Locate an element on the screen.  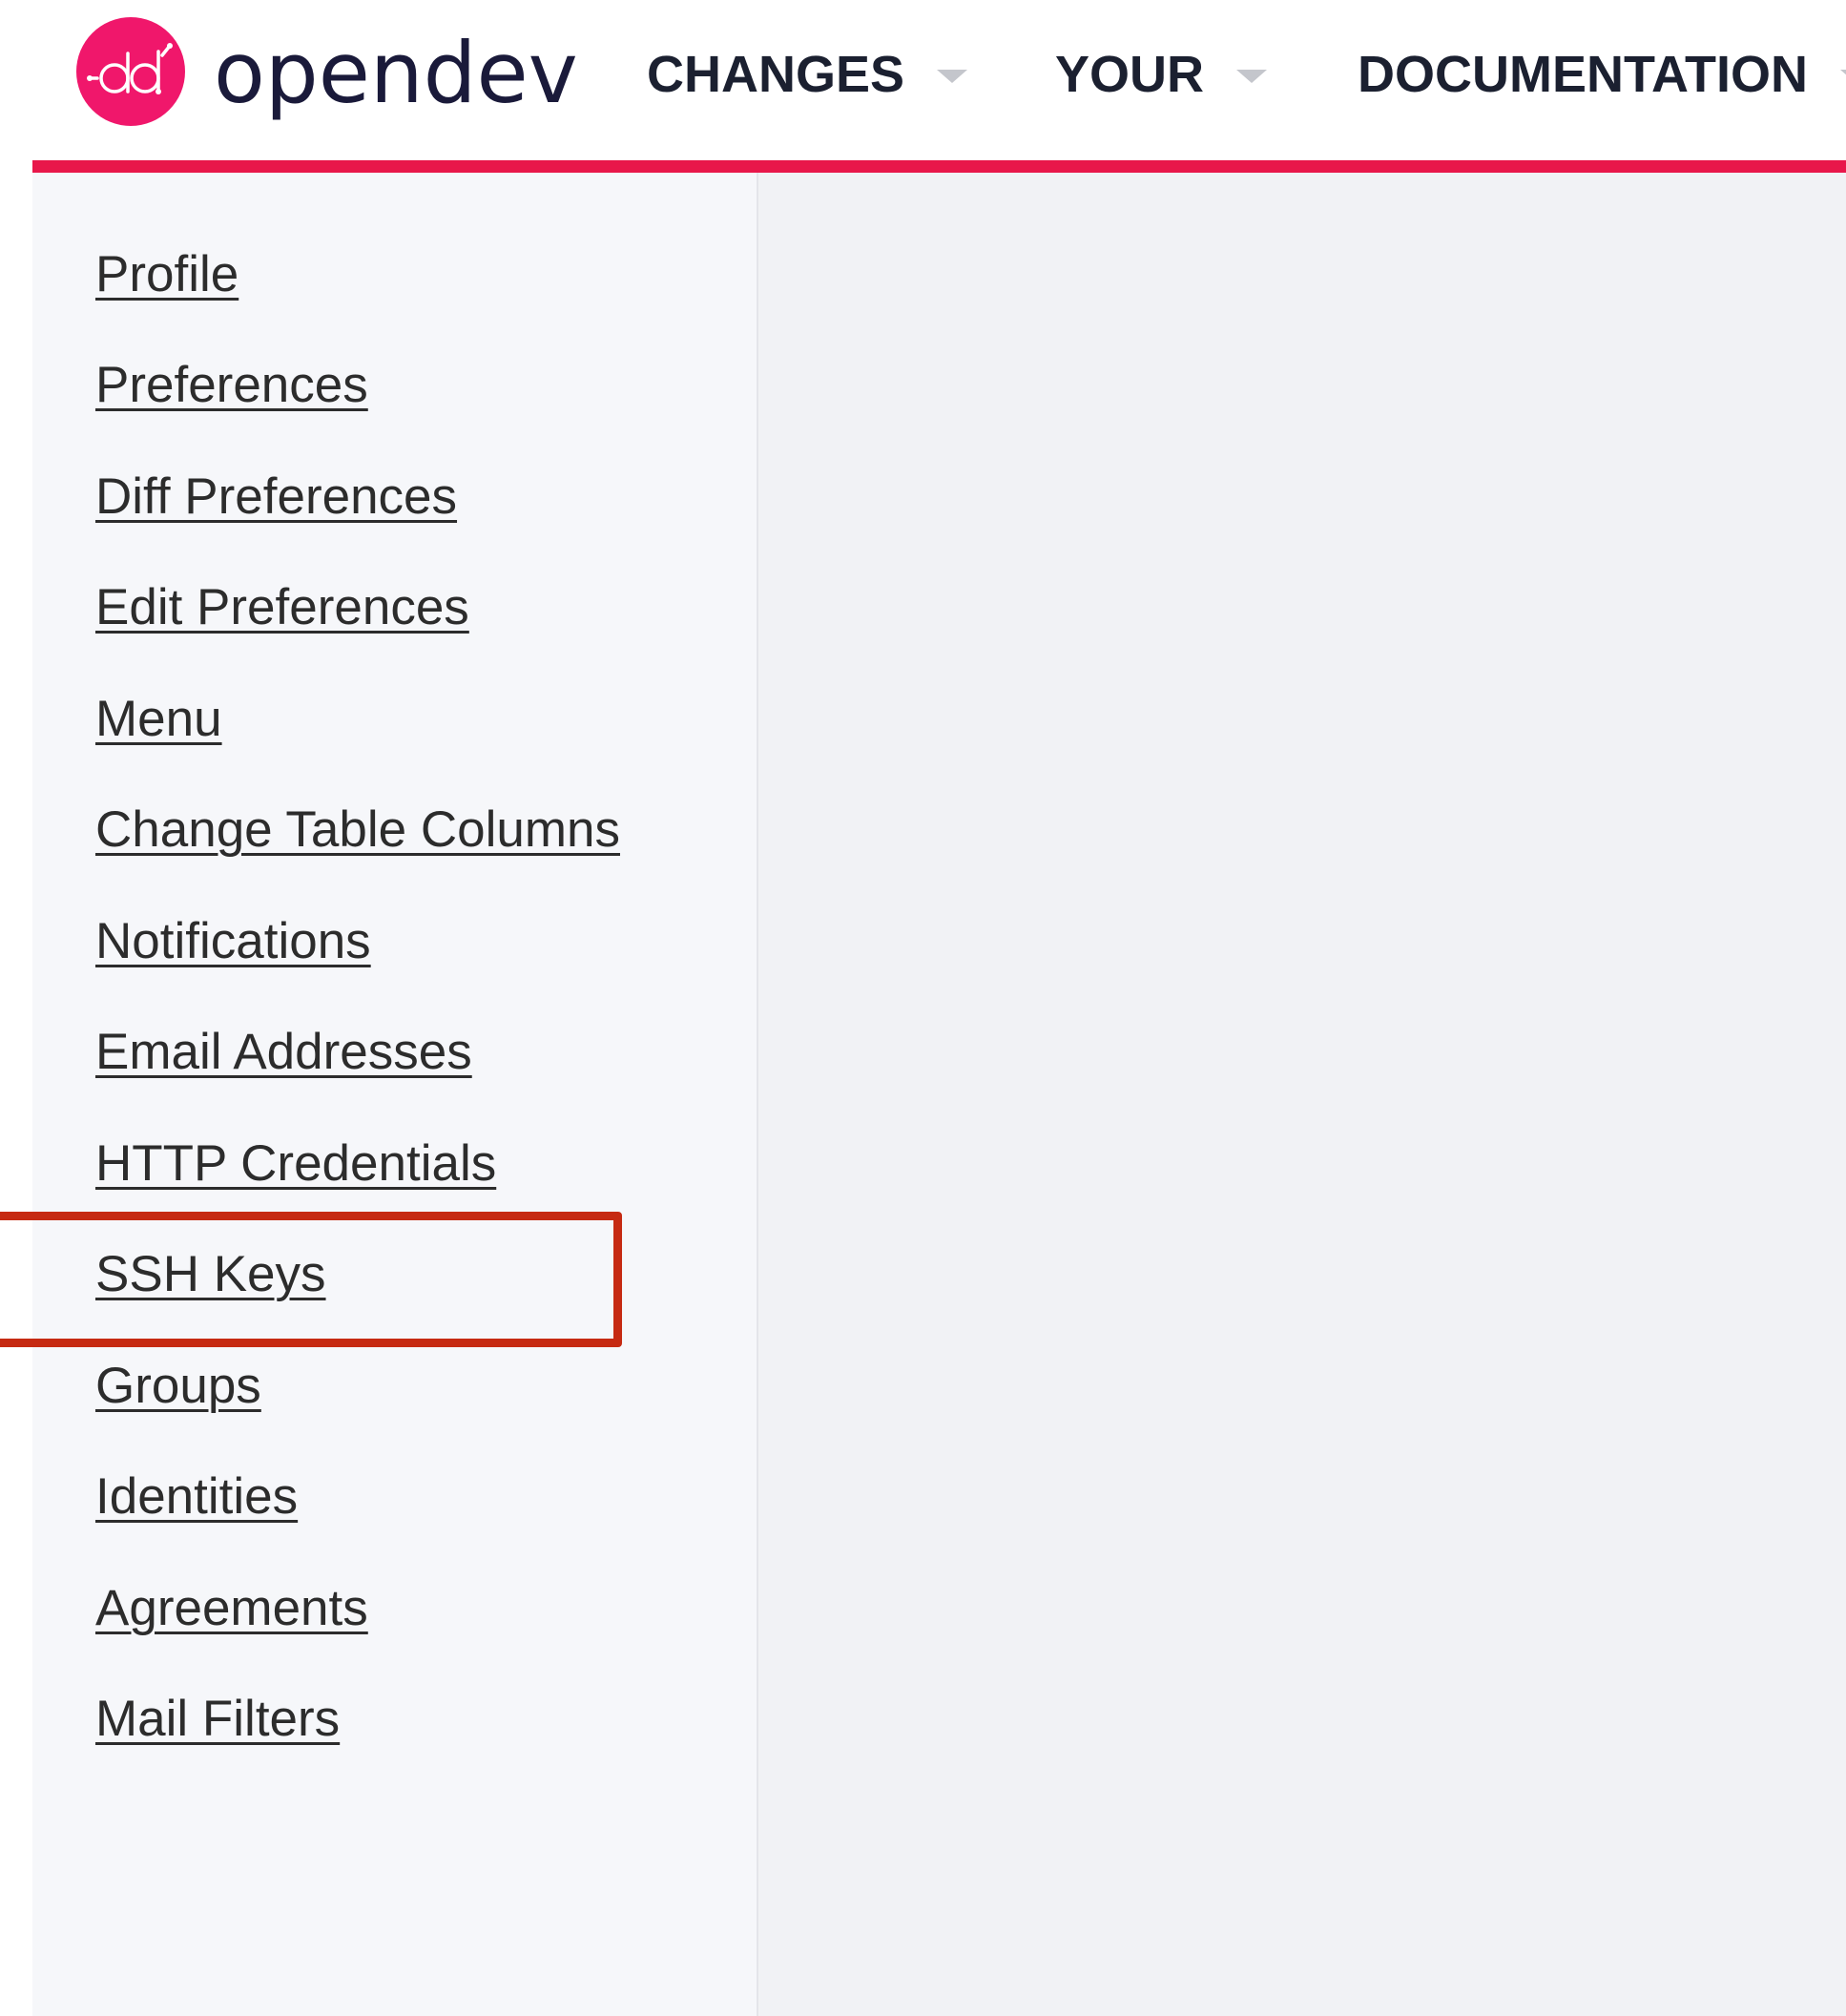
sidebar-item-ssh-keys: SSH Keys is located at coordinates (210, 1274).